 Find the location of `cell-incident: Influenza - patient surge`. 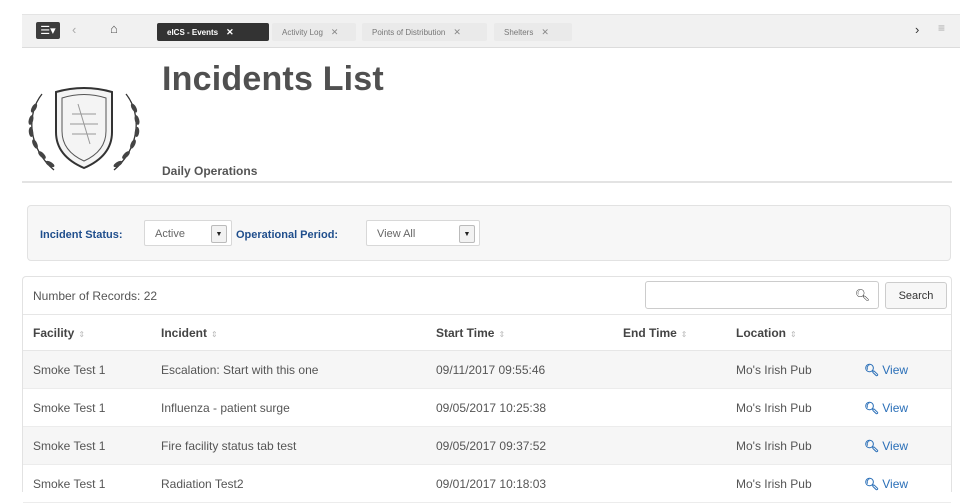

cell-incident: Influenza - patient surge is located at coordinates (298, 407).